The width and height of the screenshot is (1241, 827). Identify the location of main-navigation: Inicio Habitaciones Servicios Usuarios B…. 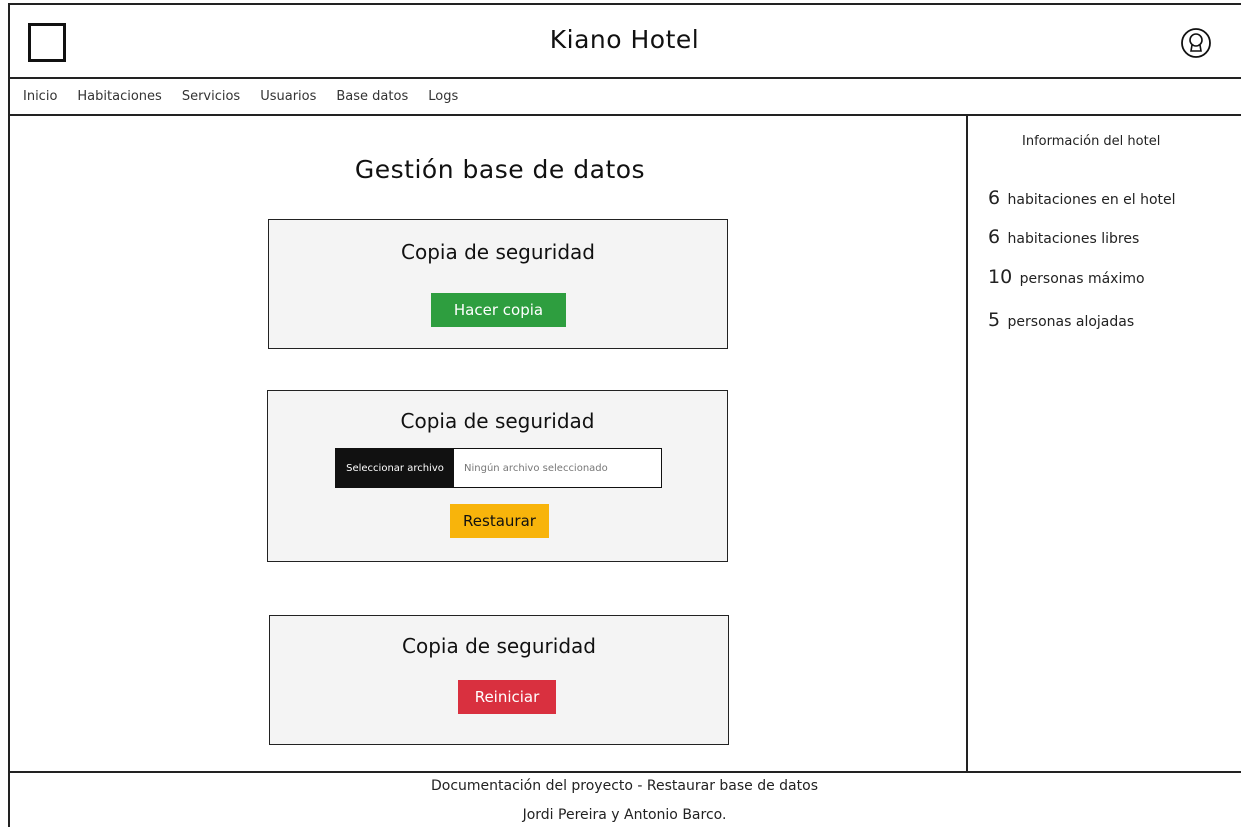
(624, 97).